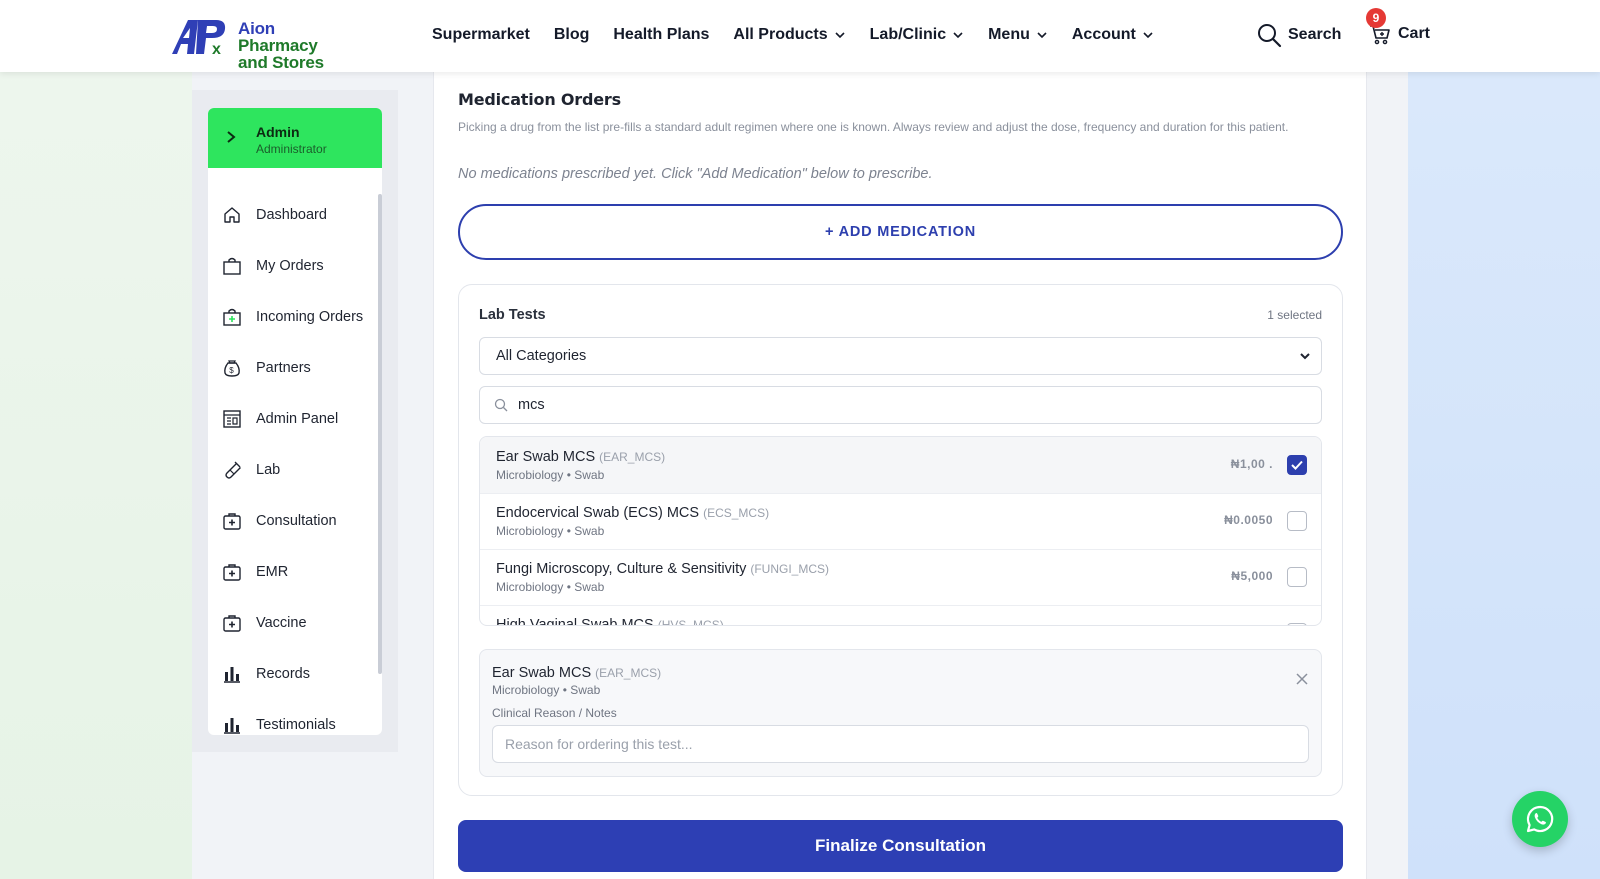 The width and height of the screenshot is (1600, 879). What do you see at coordinates (1252, 576) in the screenshot?
I see `test-price: ₦5,000` at bounding box center [1252, 576].